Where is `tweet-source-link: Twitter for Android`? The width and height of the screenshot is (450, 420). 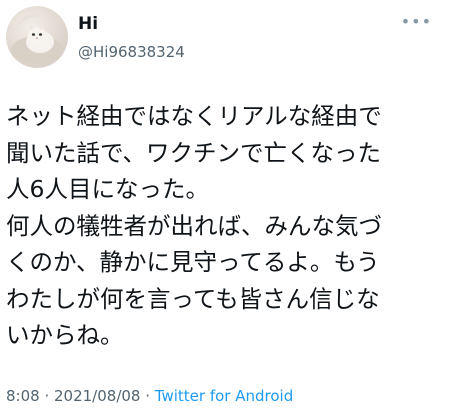
tweet-source-link: Twitter for Android is located at coordinates (224, 396).